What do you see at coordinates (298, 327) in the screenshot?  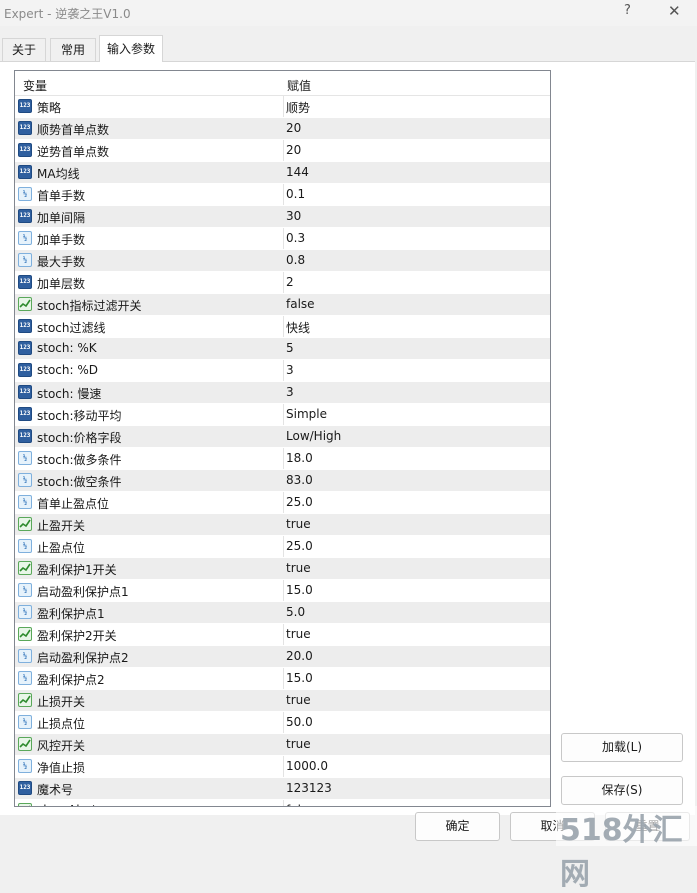 I see `parameter-value: 快线` at bounding box center [298, 327].